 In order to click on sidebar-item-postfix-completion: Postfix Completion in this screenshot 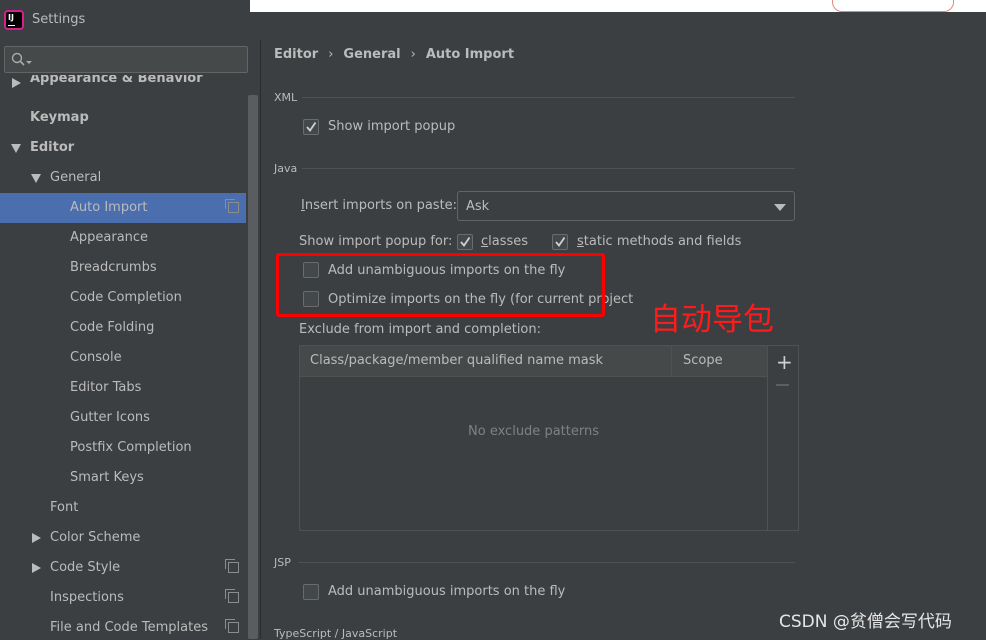, I will do `click(123, 448)`.